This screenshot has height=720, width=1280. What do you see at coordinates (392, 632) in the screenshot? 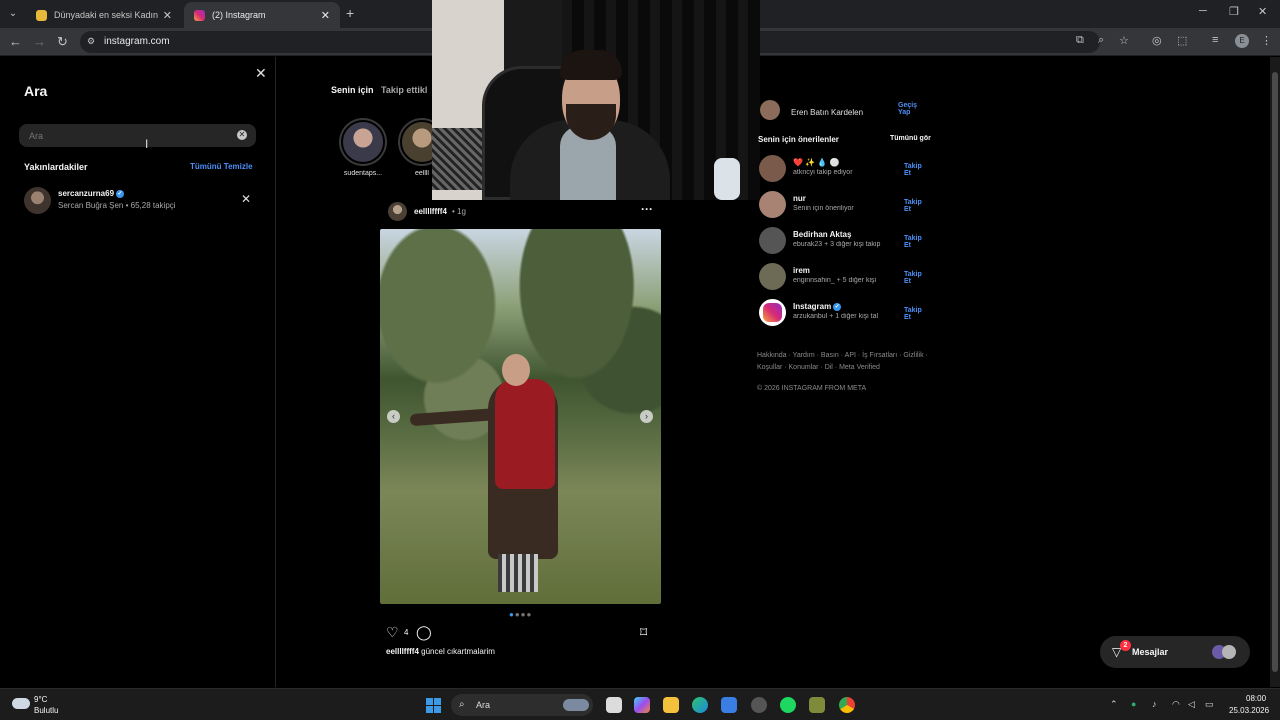
I see `like-heart-icon: ♡` at bounding box center [392, 632].